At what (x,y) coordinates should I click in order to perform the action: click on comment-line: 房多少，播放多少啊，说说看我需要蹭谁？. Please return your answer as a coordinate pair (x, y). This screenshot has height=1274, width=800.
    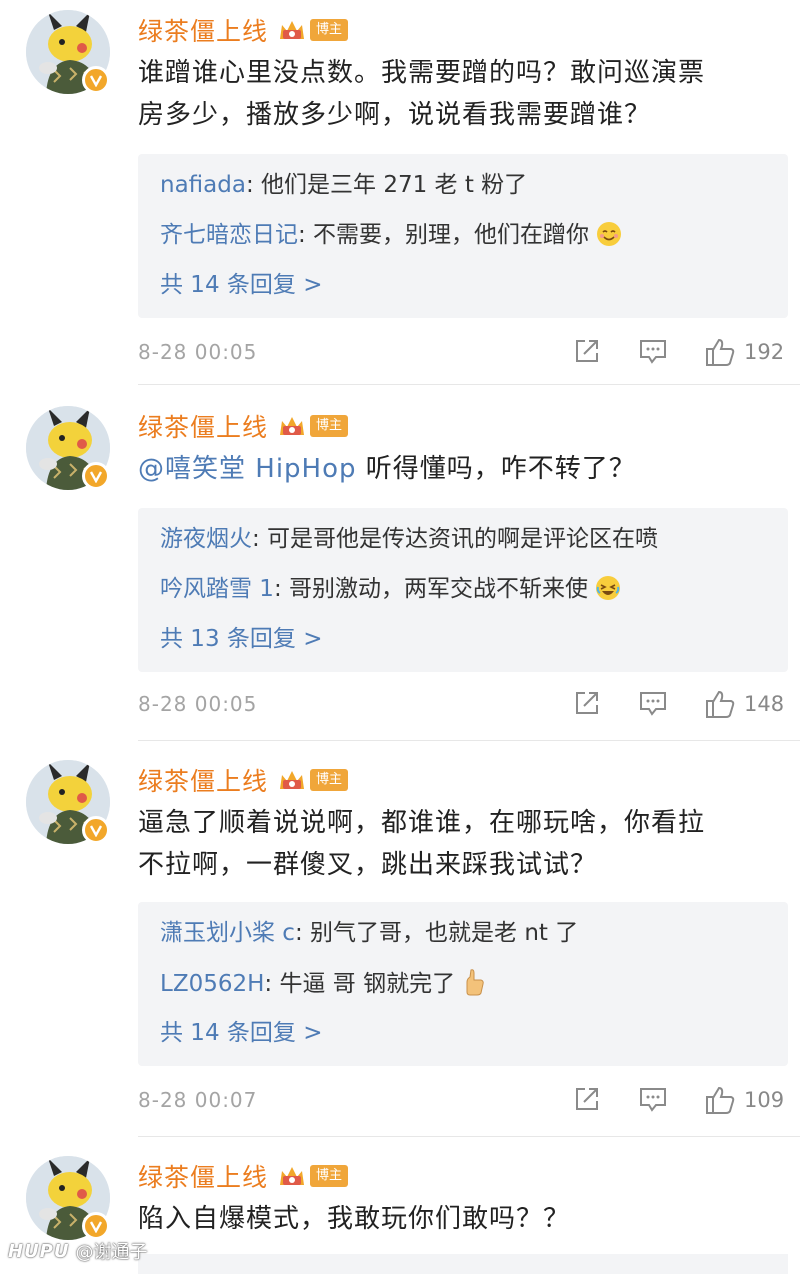
    Looking at the image, I should click on (395, 115).